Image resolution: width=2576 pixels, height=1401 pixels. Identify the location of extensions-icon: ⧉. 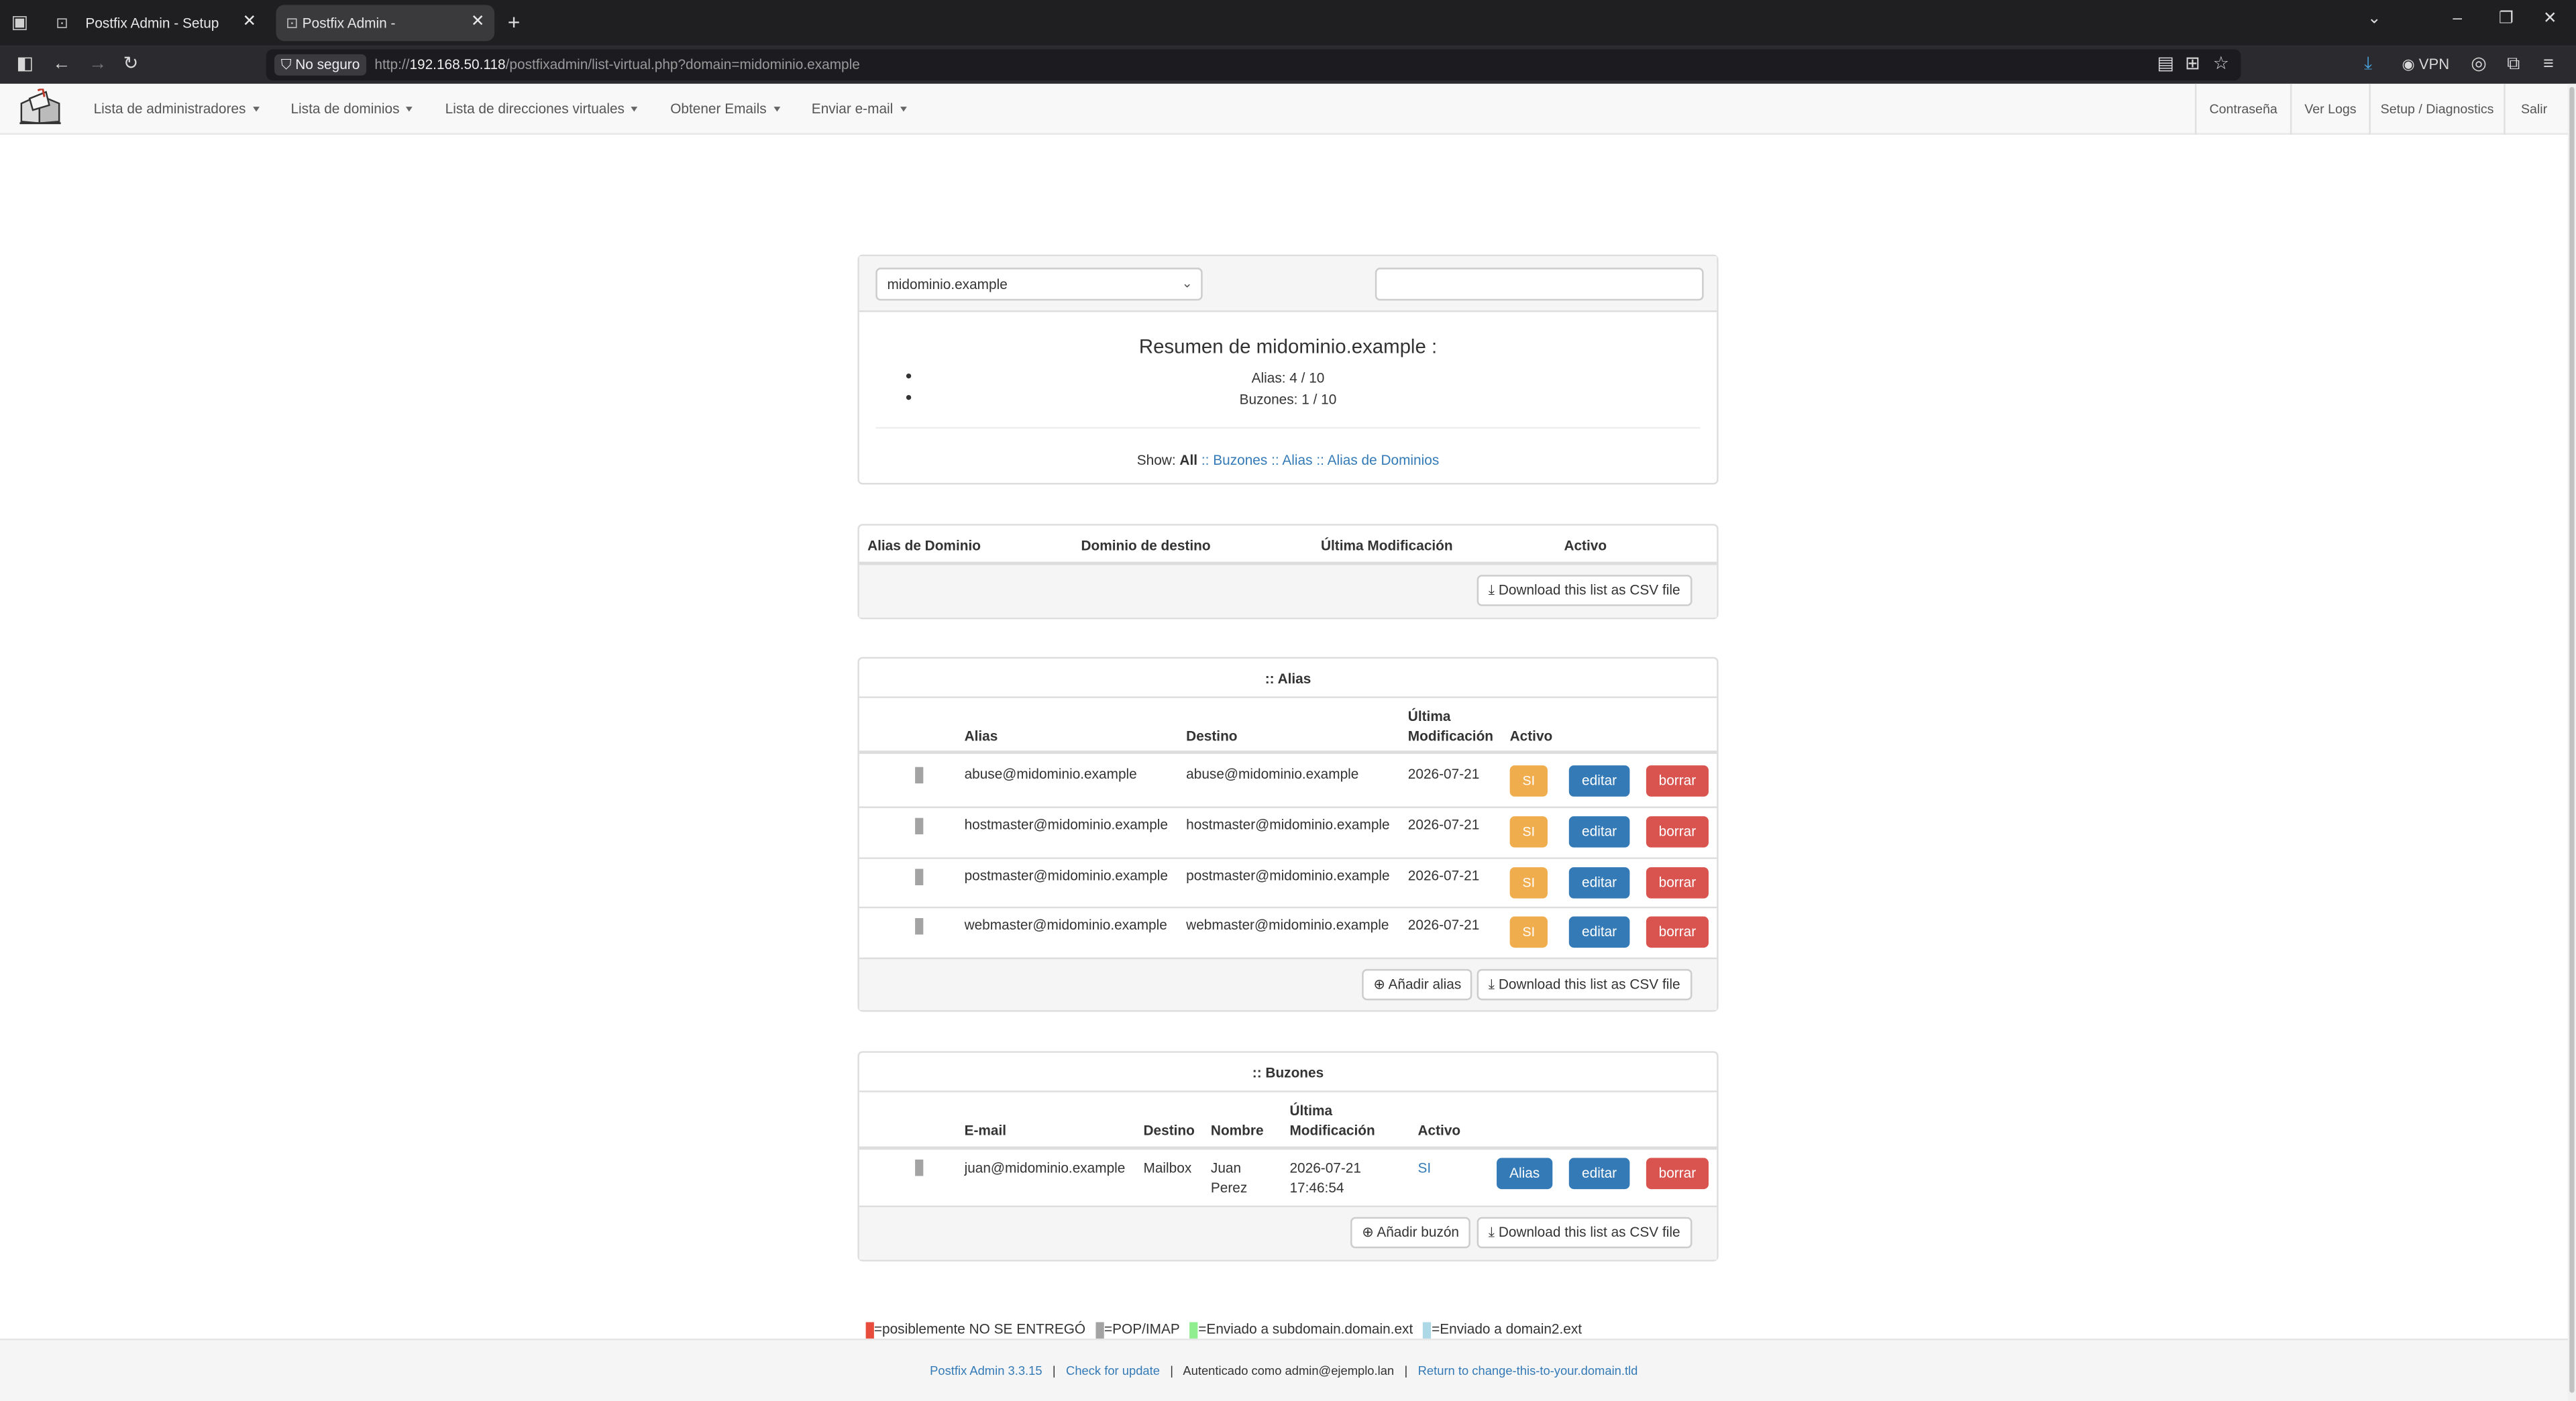
(2513, 64).